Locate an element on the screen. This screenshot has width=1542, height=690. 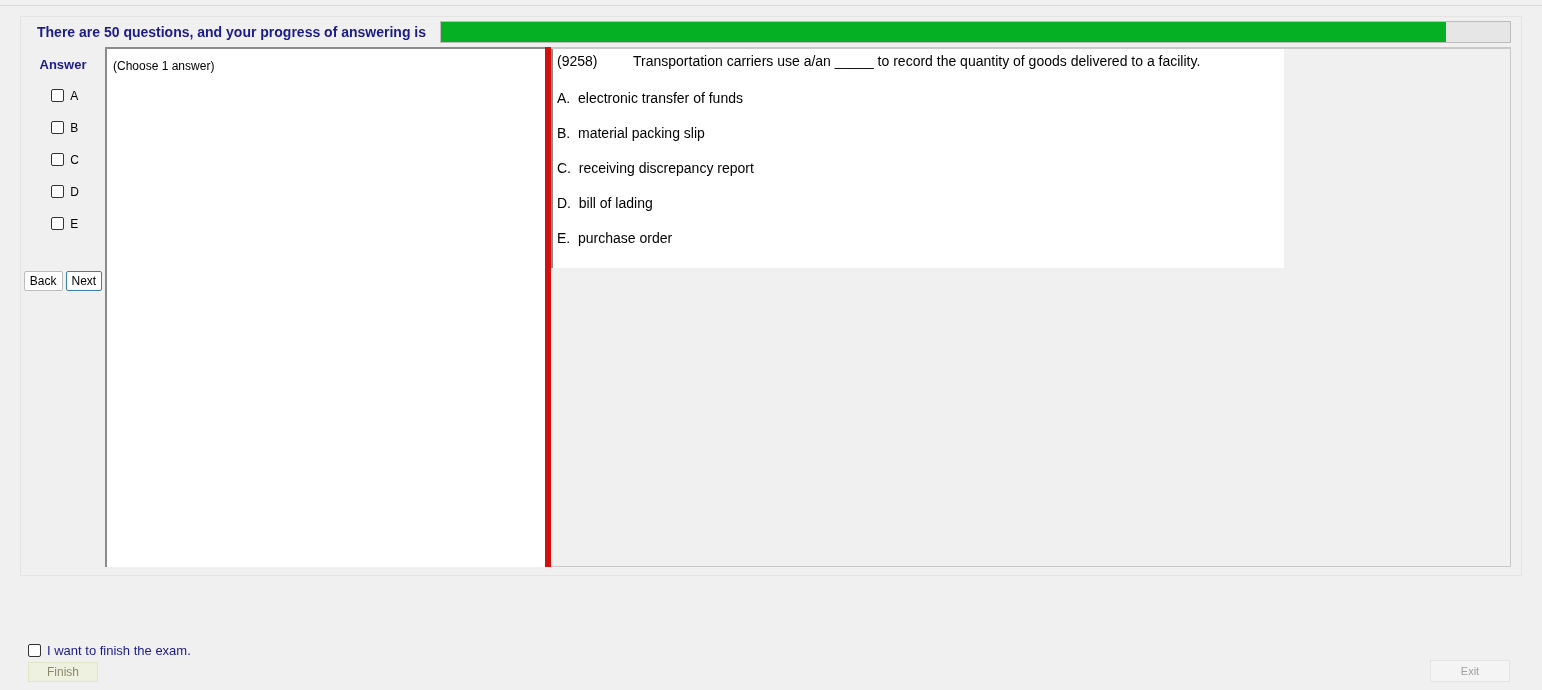
instruction-text: (Choose 1 answer) is located at coordinates (164, 66).